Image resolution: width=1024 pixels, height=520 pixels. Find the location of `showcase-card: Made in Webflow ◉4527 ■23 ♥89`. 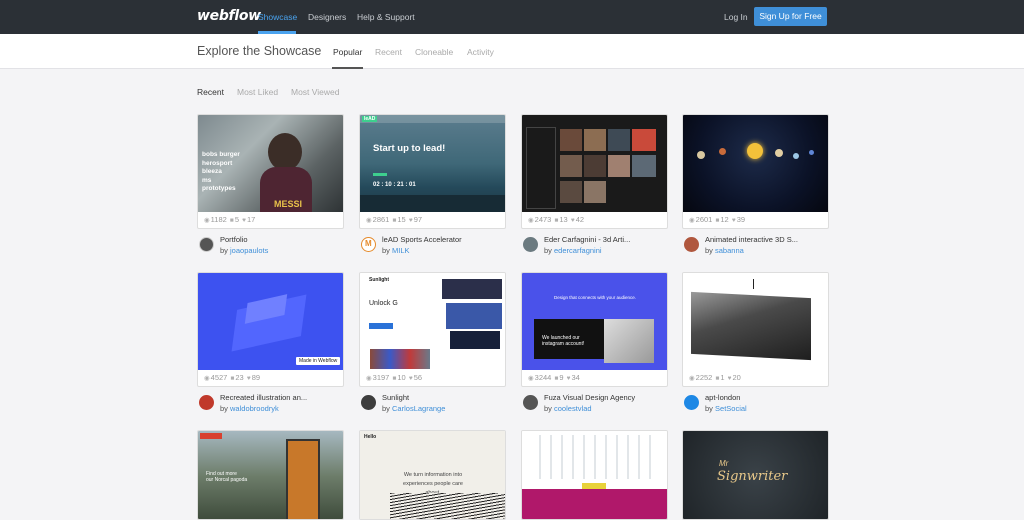

showcase-card: Made in Webflow ◉4527 ■23 ♥89 is located at coordinates (270, 329).